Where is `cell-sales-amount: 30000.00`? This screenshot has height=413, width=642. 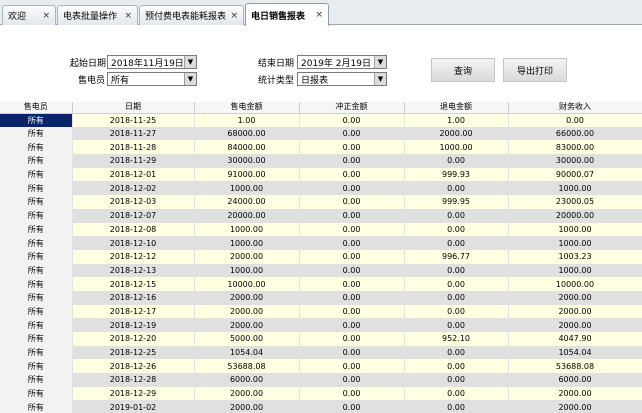
cell-sales-amount: 30000.00 is located at coordinates (247, 161).